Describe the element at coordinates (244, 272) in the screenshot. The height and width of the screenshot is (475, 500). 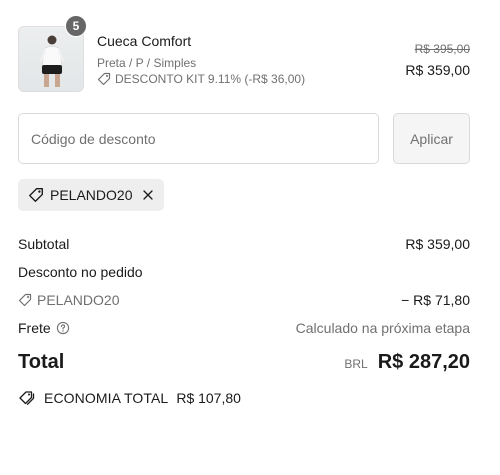
I see `order-discount-row: Desconto no pedido` at that location.